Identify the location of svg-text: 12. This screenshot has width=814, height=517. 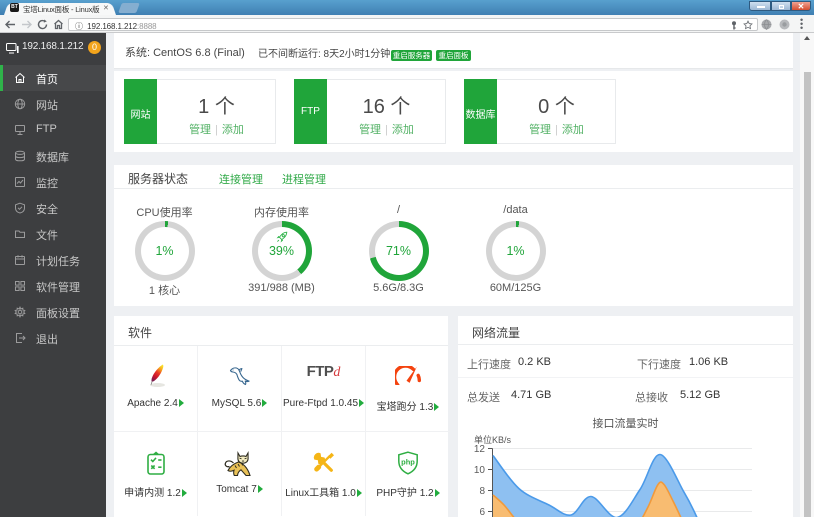
(480, 449).